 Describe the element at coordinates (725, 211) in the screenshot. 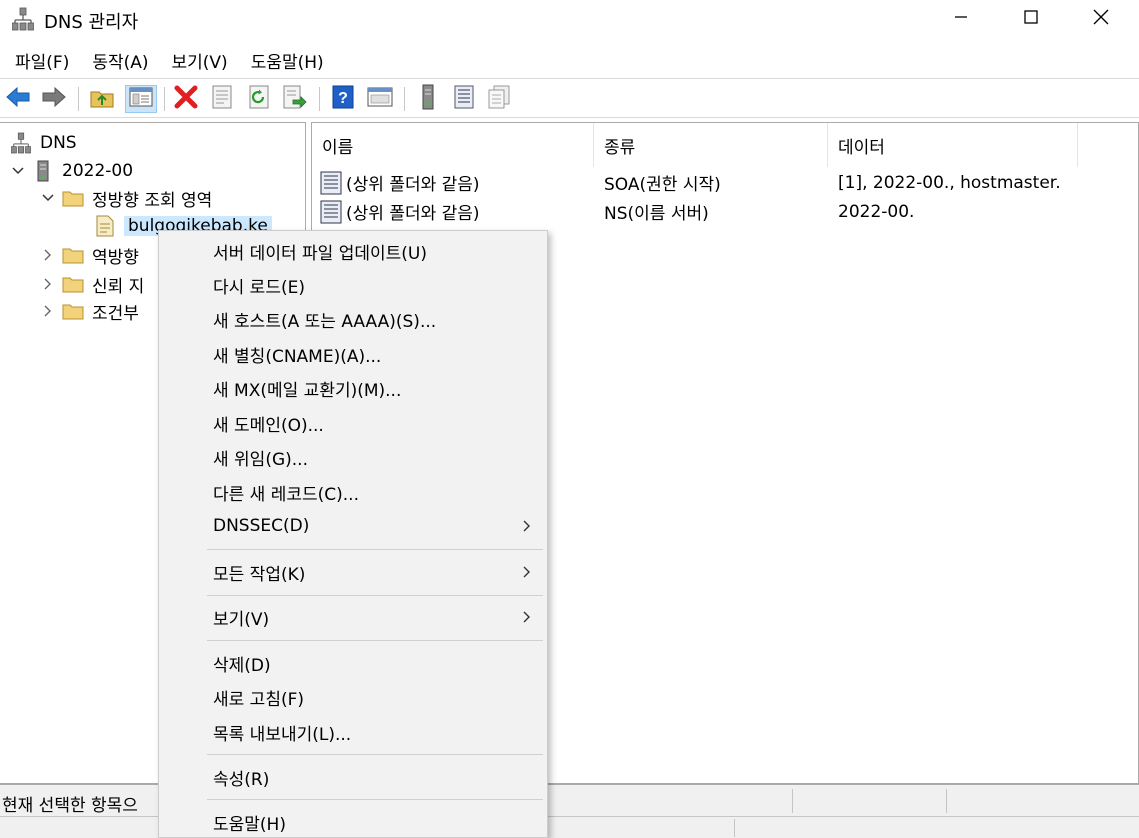

I see `table-row: (상위 폴더와 같음) NS(이름 서버) 2022-00.` at that location.